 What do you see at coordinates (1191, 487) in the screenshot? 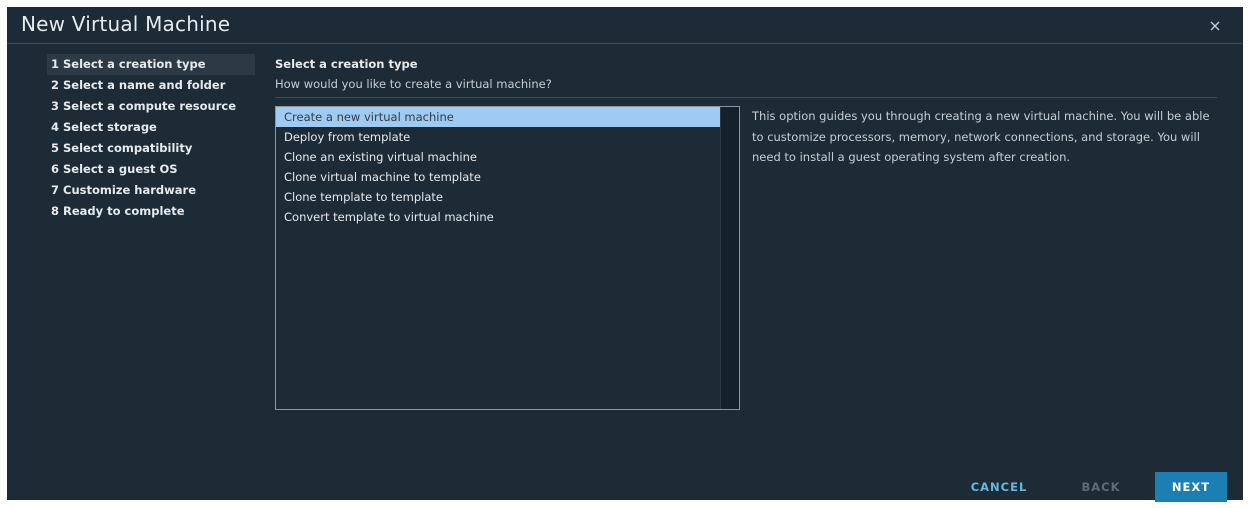
I see `next-button: NEXT` at bounding box center [1191, 487].